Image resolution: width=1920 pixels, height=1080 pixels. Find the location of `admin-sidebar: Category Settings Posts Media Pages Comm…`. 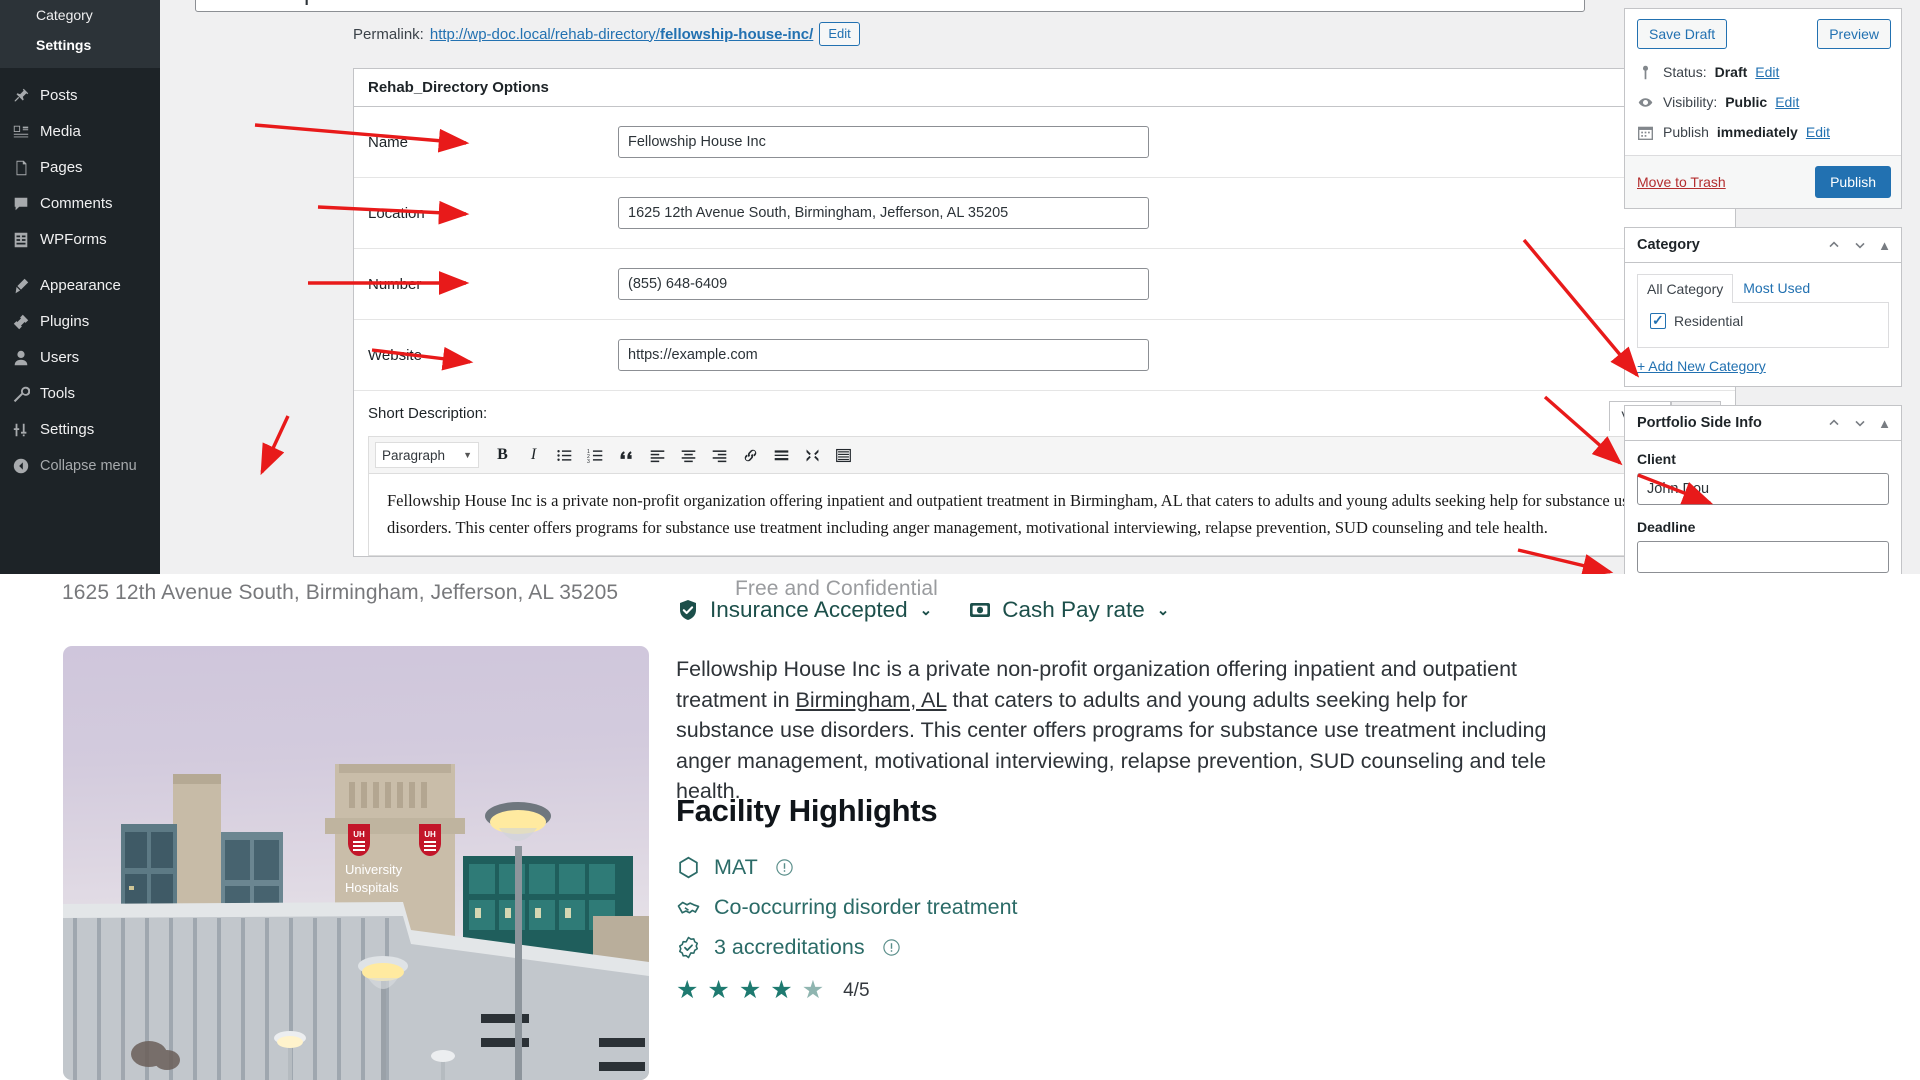

admin-sidebar: Category Settings Posts Media Pages Comm… is located at coordinates (80, 287).